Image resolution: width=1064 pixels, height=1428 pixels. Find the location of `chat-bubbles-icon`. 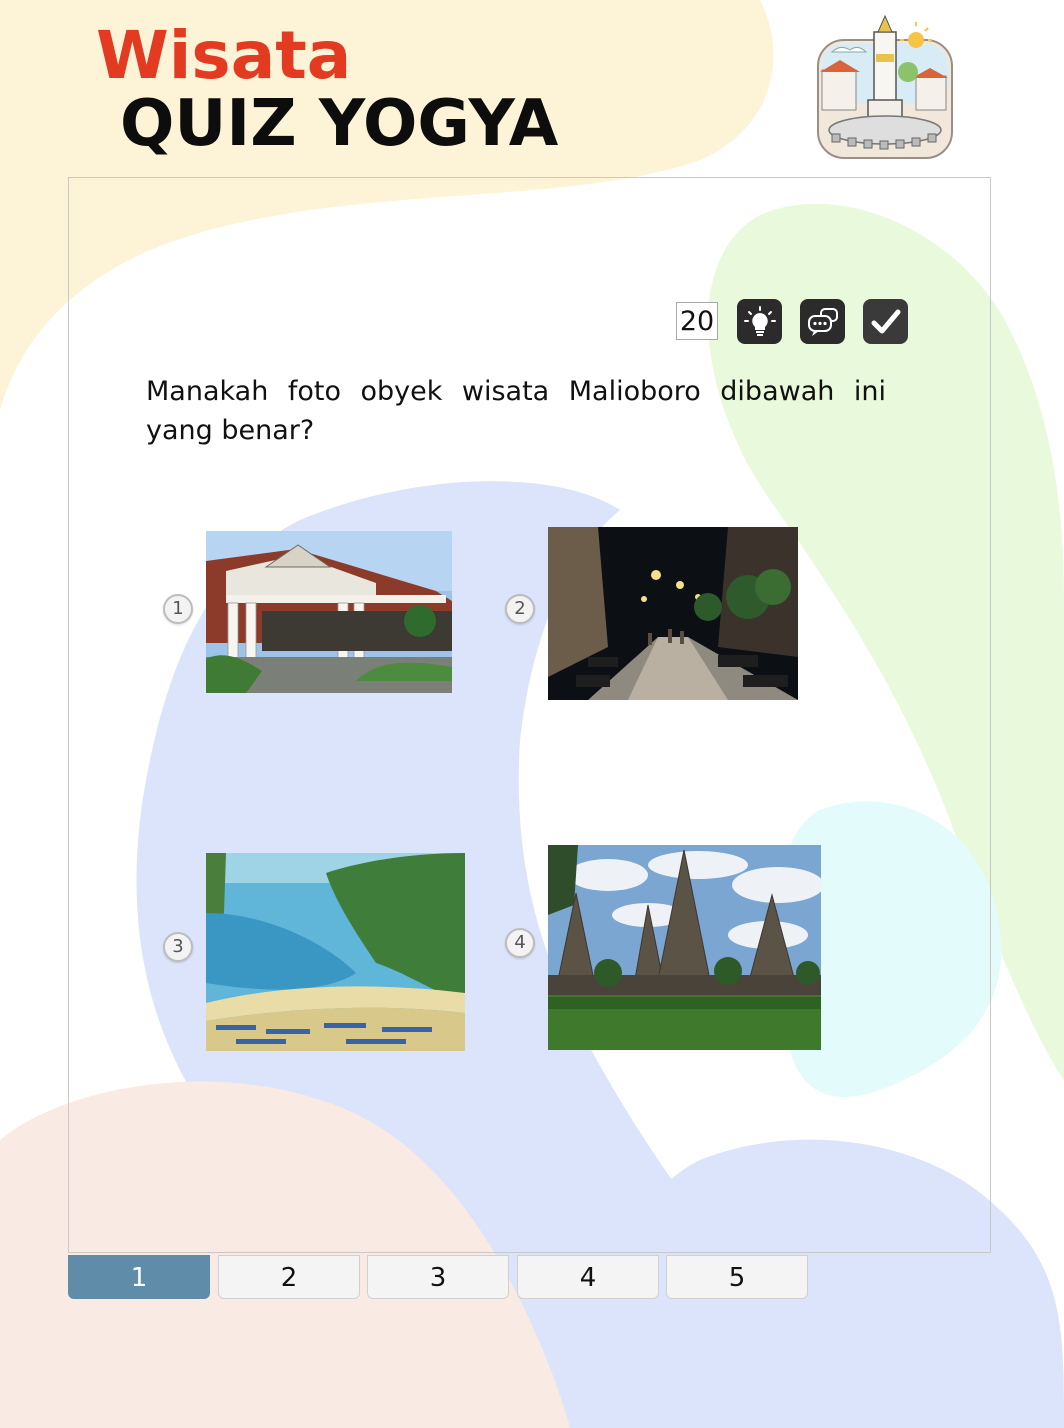

chat-bubbles-icon is located at coordinates (822, 321).